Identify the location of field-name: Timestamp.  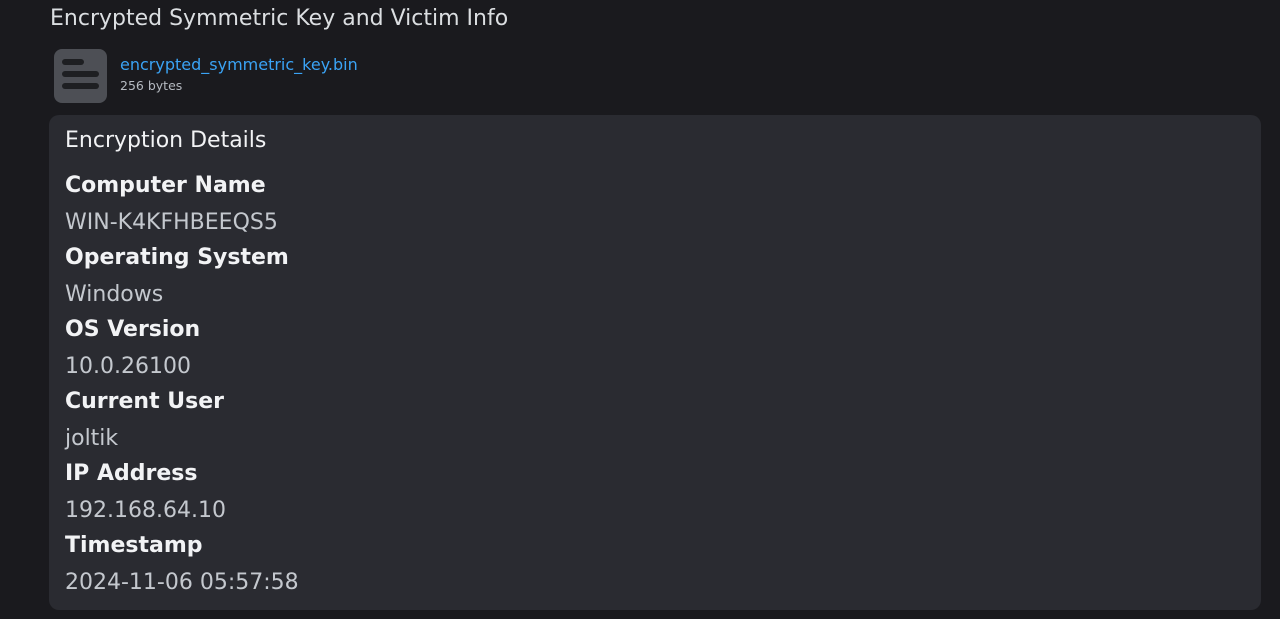
(134, 545).